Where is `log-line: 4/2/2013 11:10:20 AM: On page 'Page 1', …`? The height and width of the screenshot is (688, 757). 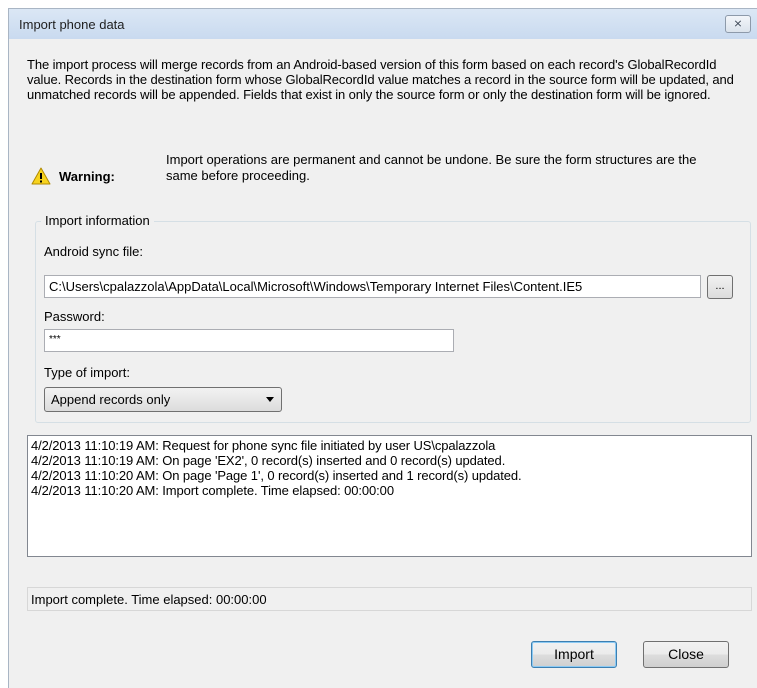
log-line: 4/2/2013 11:10:20 AM: On page 'Page 1', … is located at coordinates (276, 475).